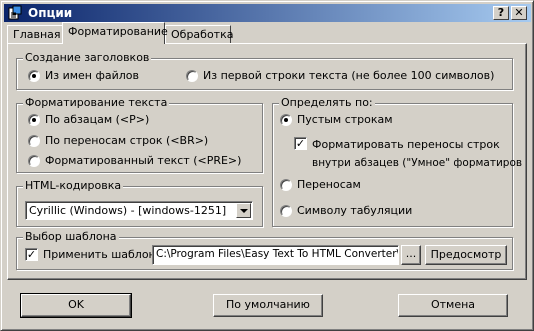  Describe the element at coordinates (128, 210) in the screenshot. I see `encoding-select-value: Cyrillic (Windows) - [windows-1251]` at that location.